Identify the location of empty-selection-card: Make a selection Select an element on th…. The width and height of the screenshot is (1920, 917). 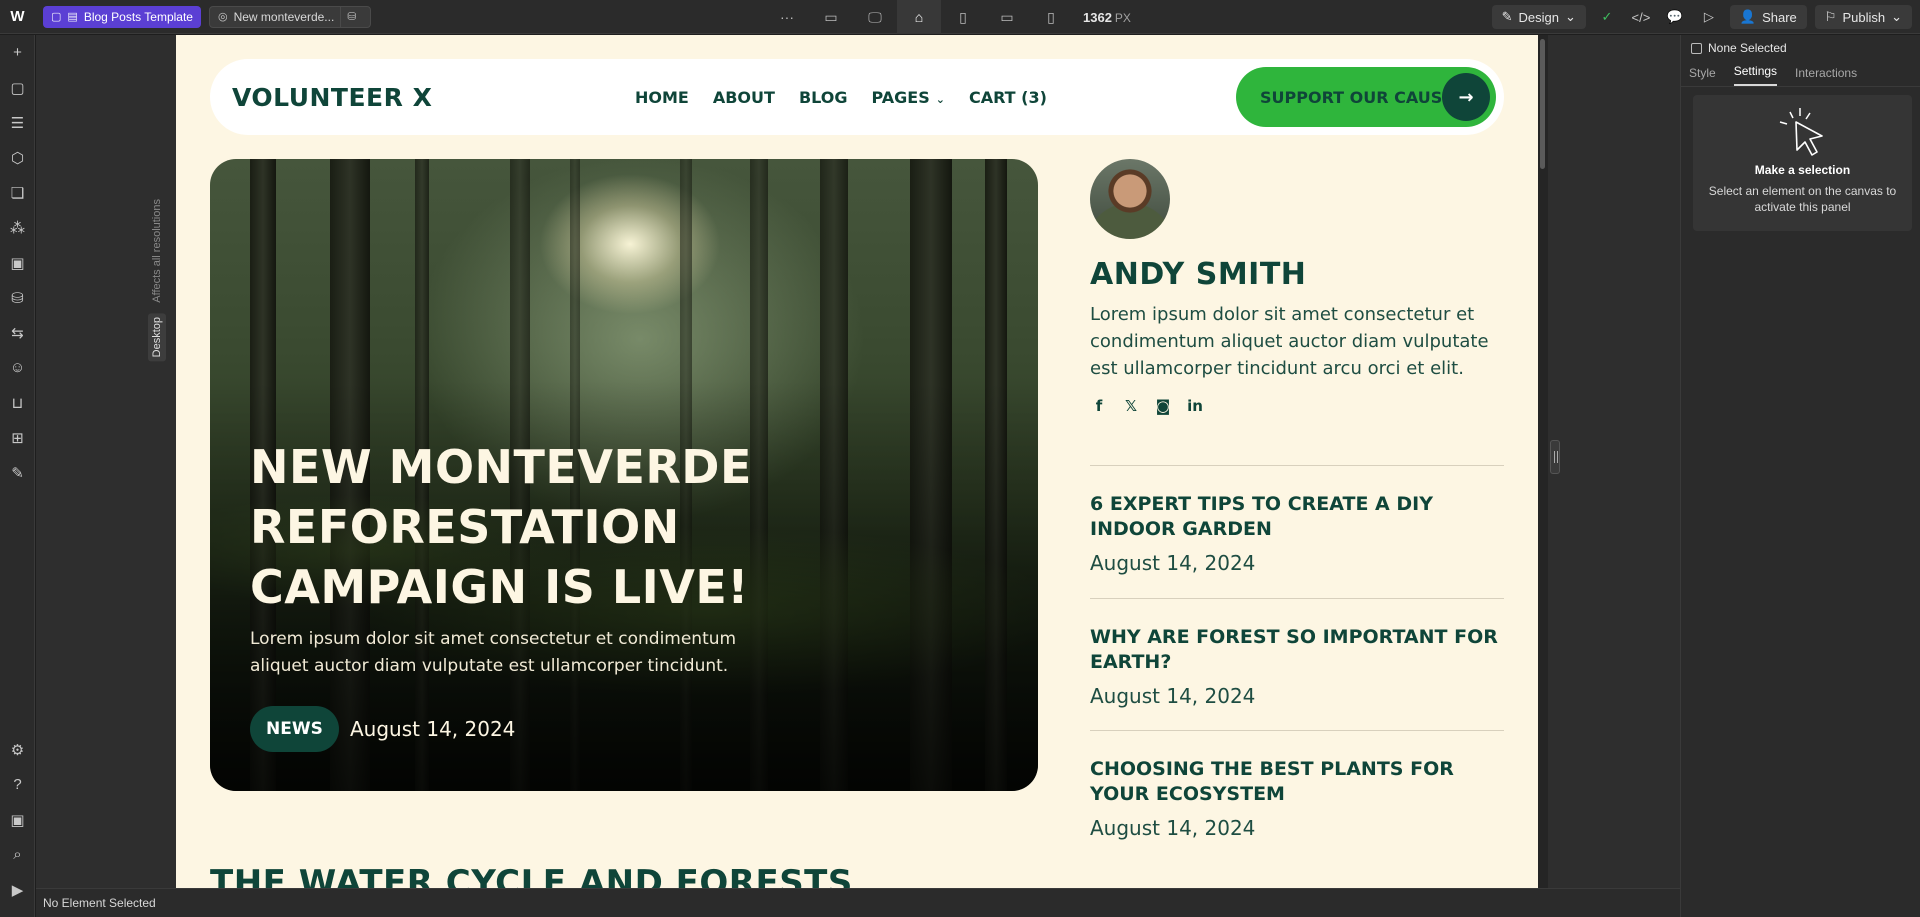
(1802, 163).